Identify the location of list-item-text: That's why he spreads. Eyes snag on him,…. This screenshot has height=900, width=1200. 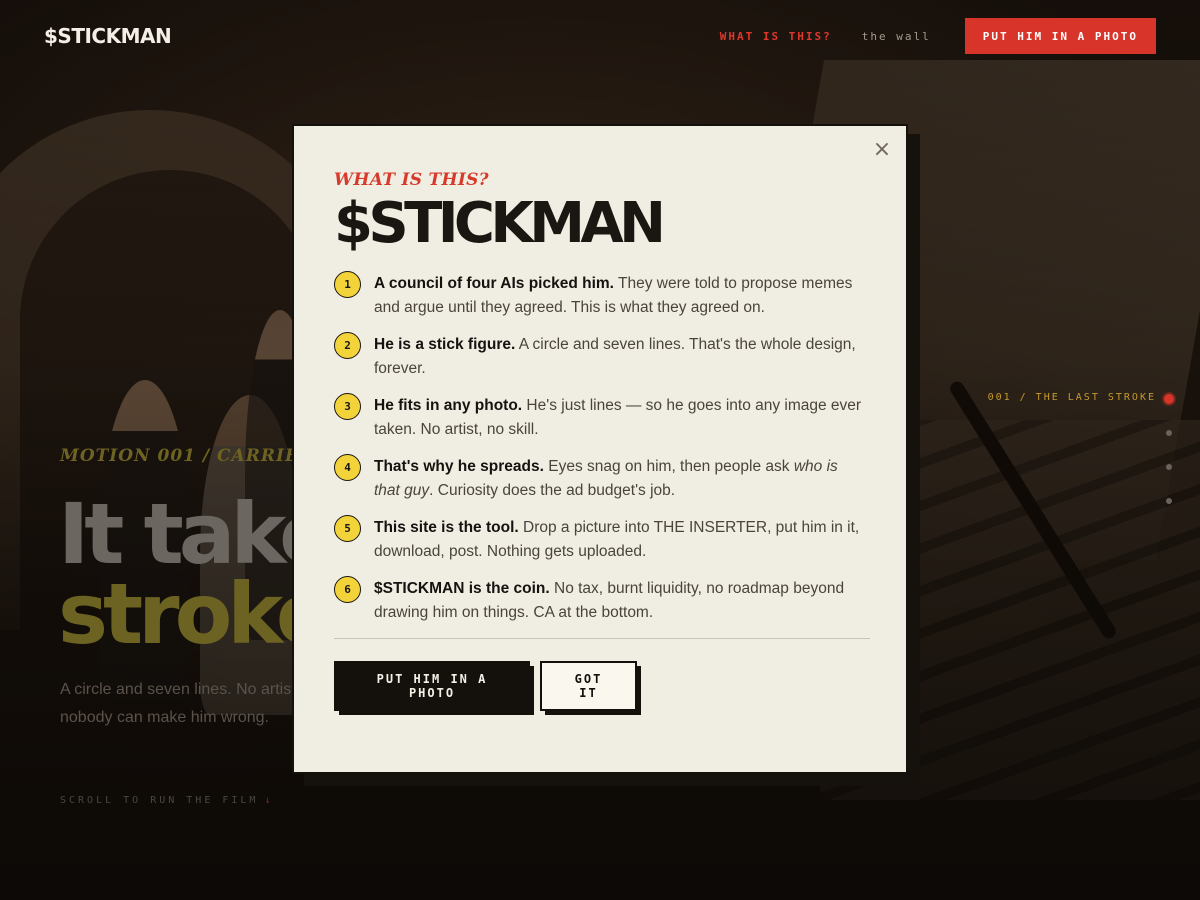
(606, 478).